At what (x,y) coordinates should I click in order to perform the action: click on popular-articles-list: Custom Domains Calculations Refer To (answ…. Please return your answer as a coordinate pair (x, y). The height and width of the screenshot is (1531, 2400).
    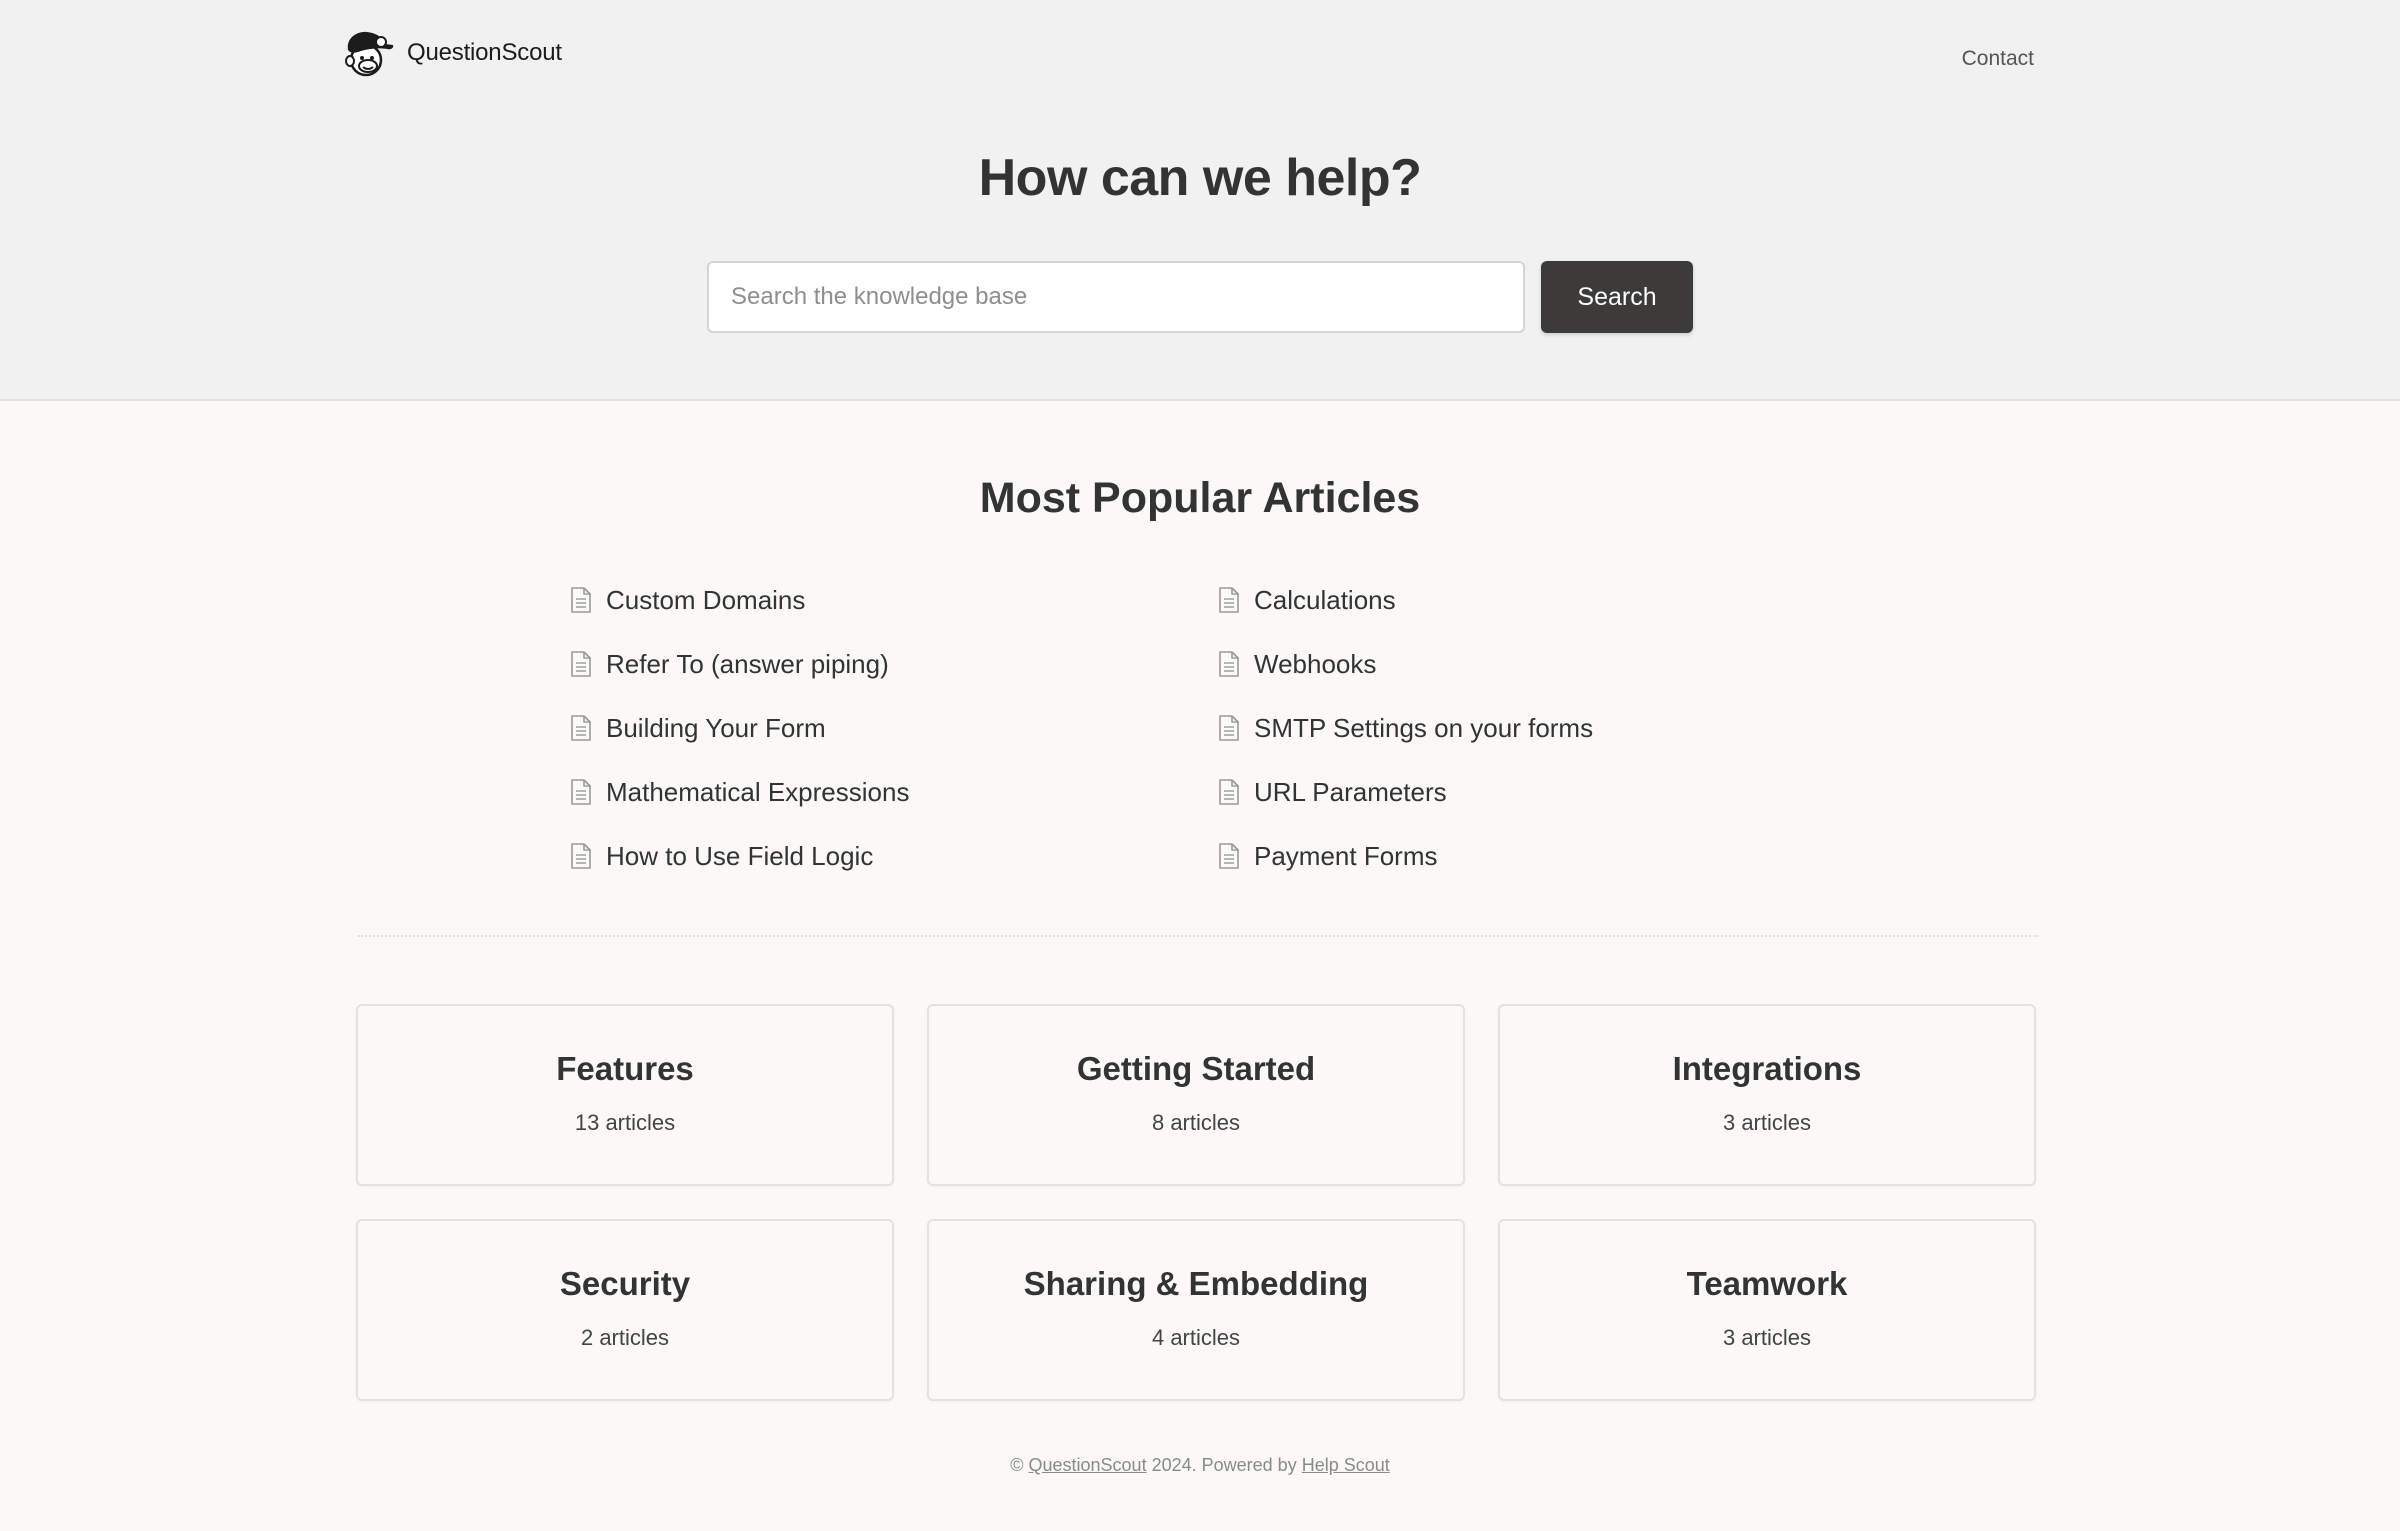
    Looking at the image, I should click on (1220, 736).